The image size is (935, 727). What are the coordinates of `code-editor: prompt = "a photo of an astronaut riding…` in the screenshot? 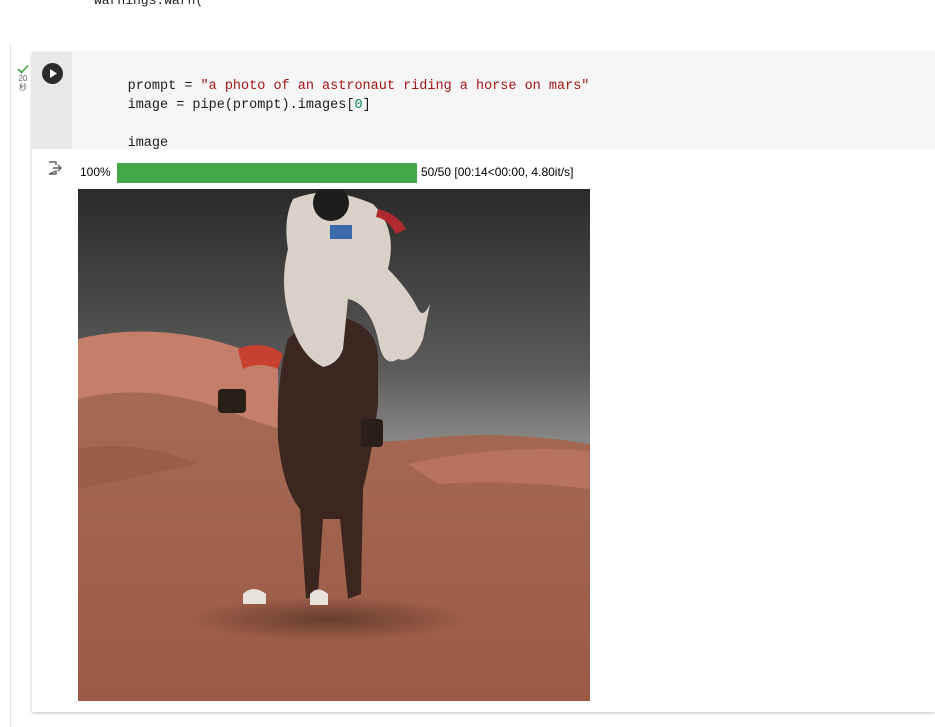 It's located at (483, 101).